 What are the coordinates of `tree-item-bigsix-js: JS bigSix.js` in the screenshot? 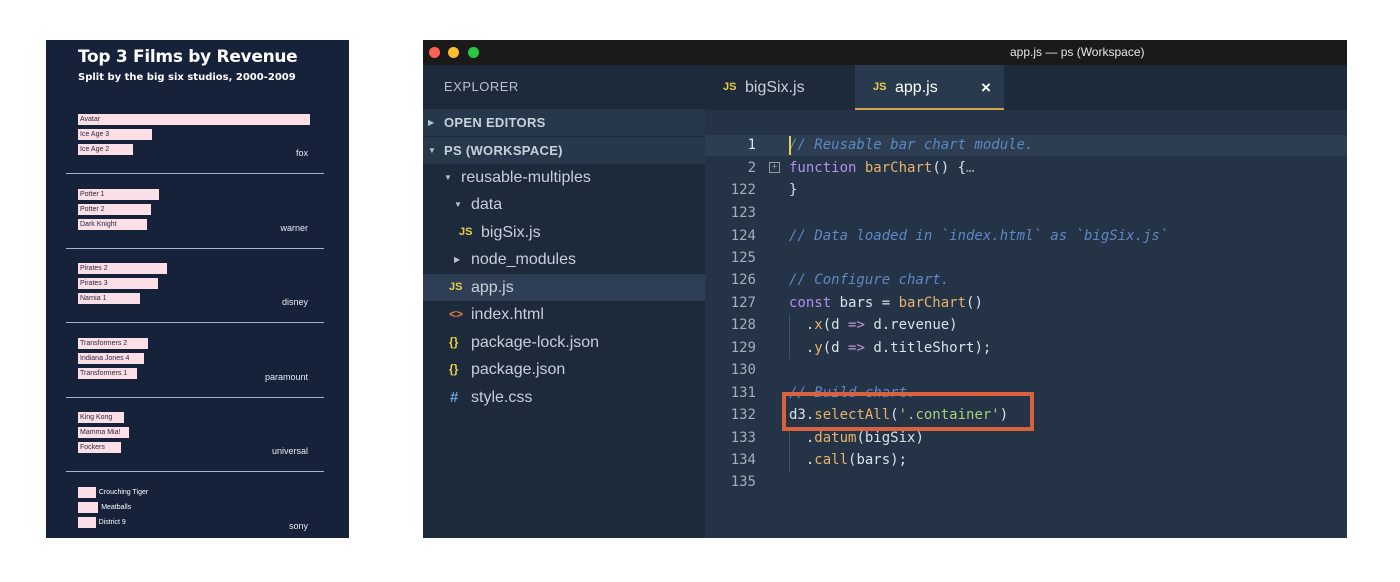 It's located at (564, 232).